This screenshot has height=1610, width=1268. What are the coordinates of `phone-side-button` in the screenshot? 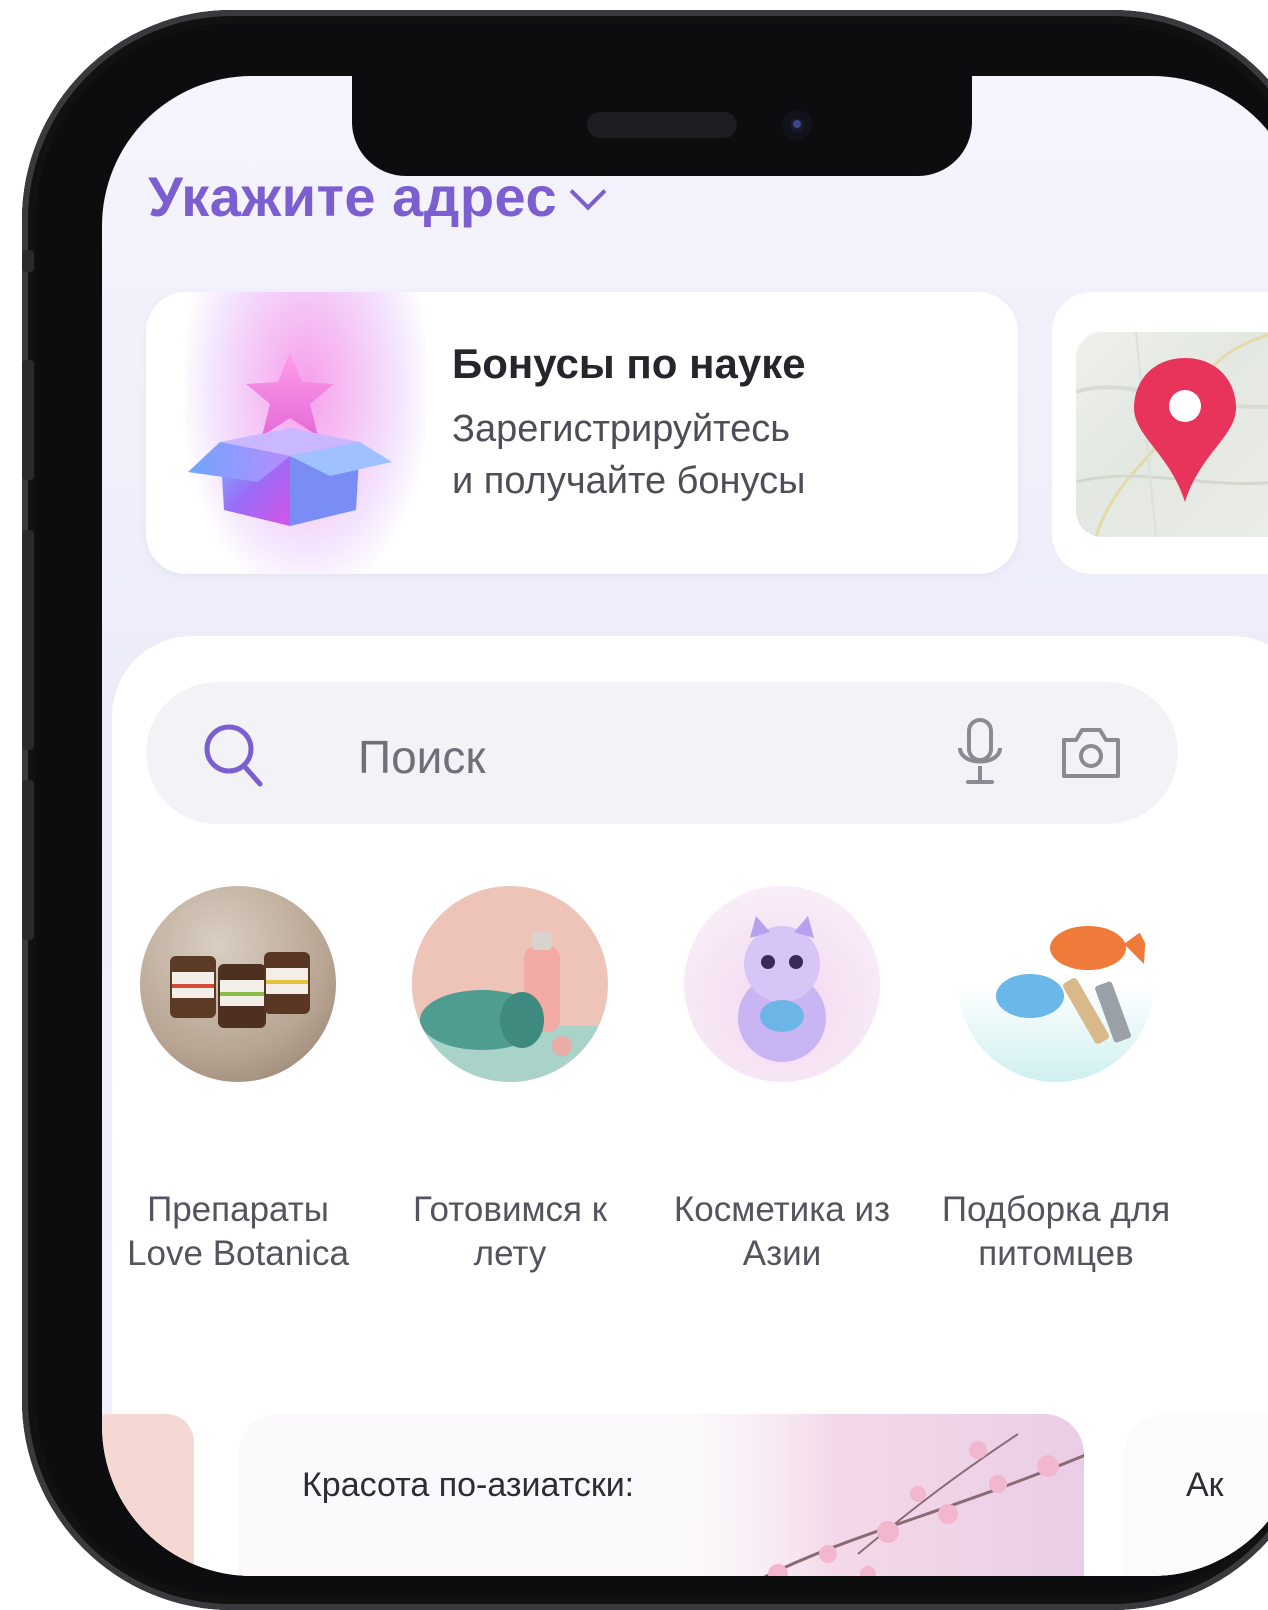 It's located at (28, 261).